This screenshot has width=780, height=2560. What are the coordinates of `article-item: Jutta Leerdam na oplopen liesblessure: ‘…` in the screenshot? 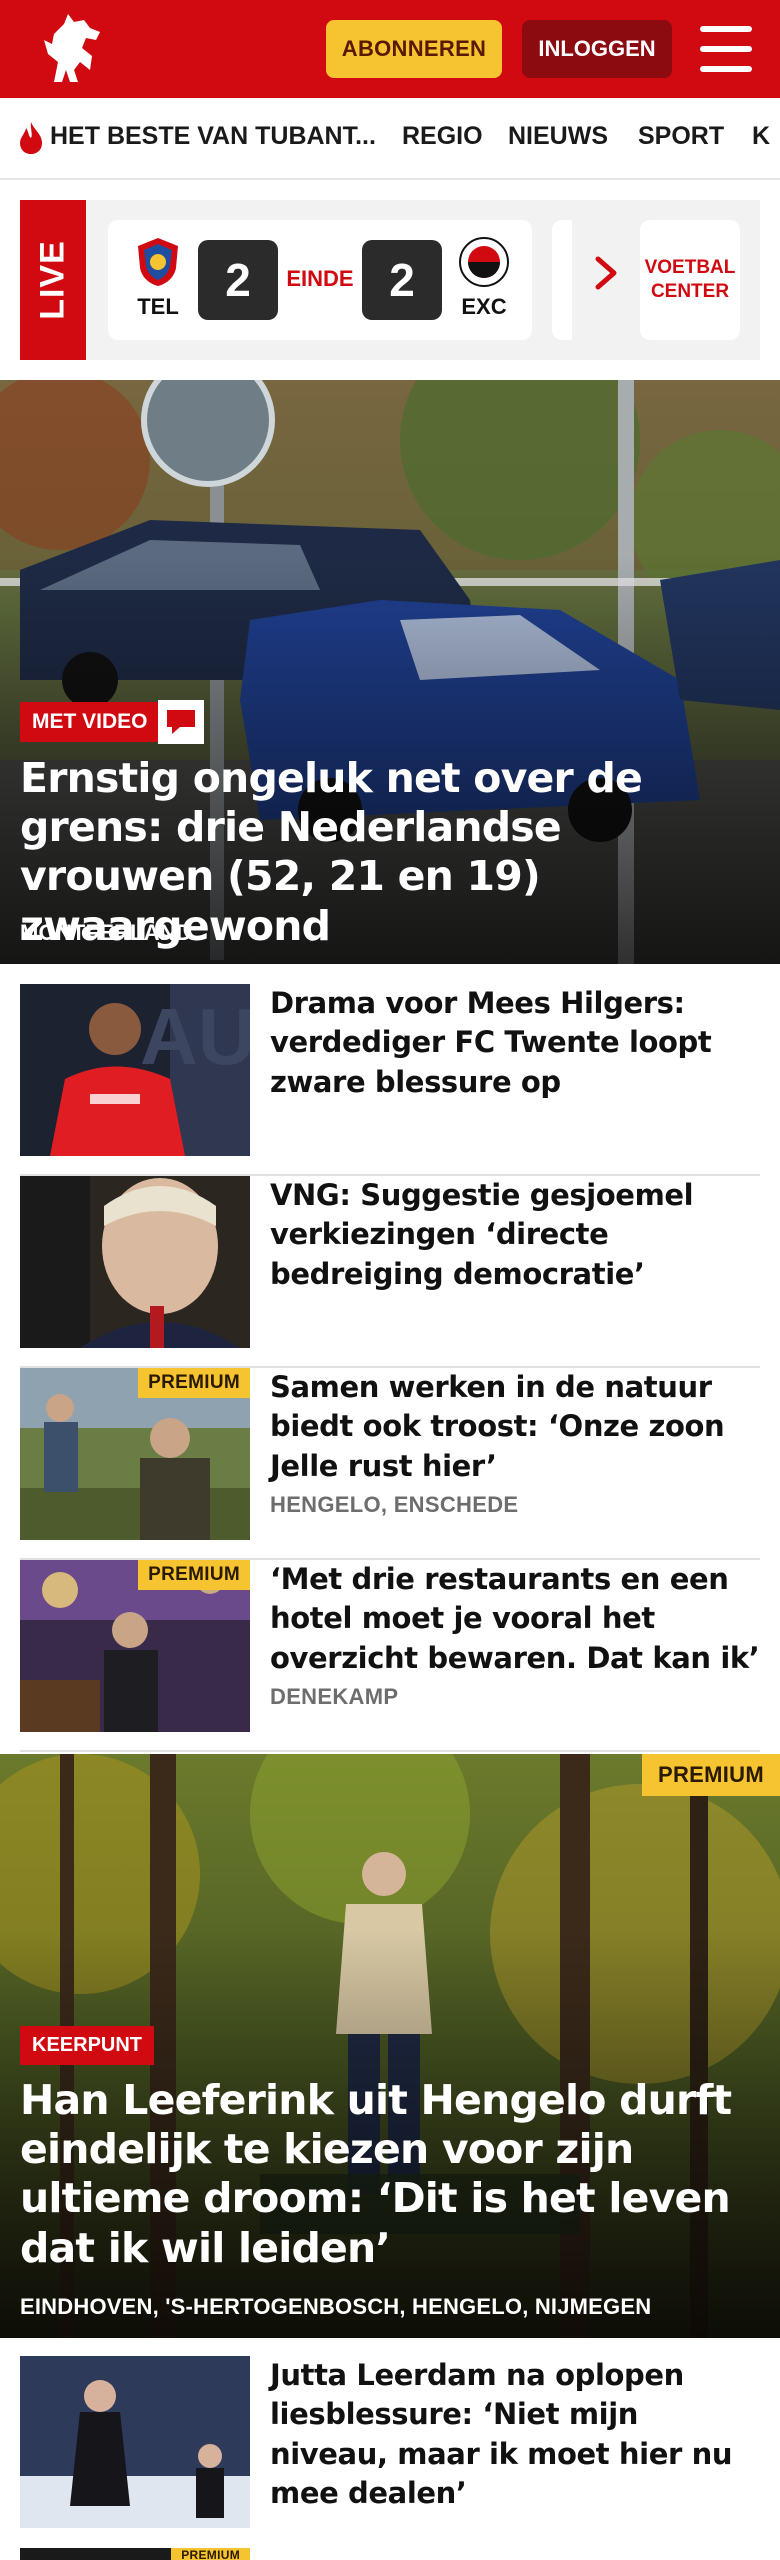 It's located at (390, 2458).